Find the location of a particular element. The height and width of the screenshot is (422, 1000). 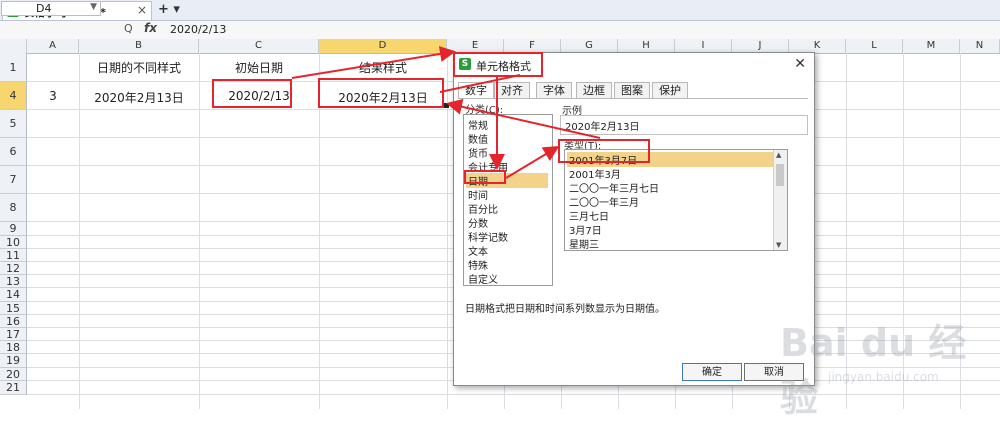

watermark-url: jingyan.baidu.com is located at coordinates (883, 377).